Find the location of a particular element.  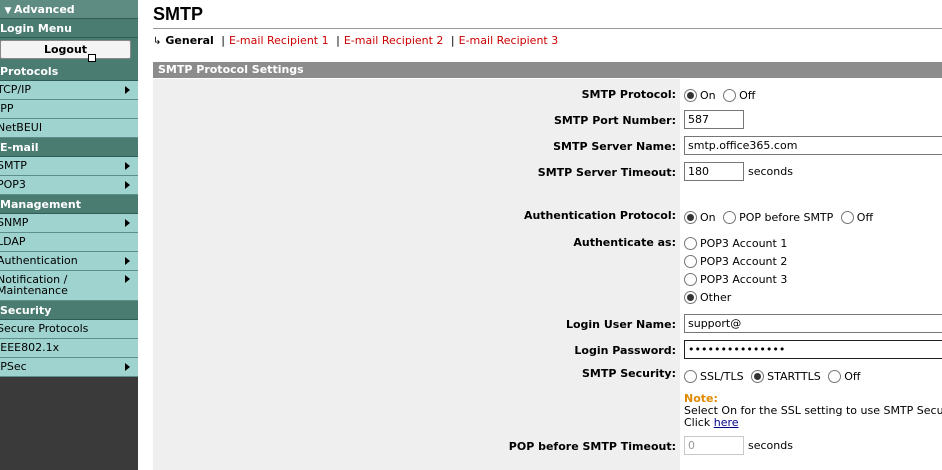

smtp-timeout-control: 180 seconds is located at coordinates (738, 171).